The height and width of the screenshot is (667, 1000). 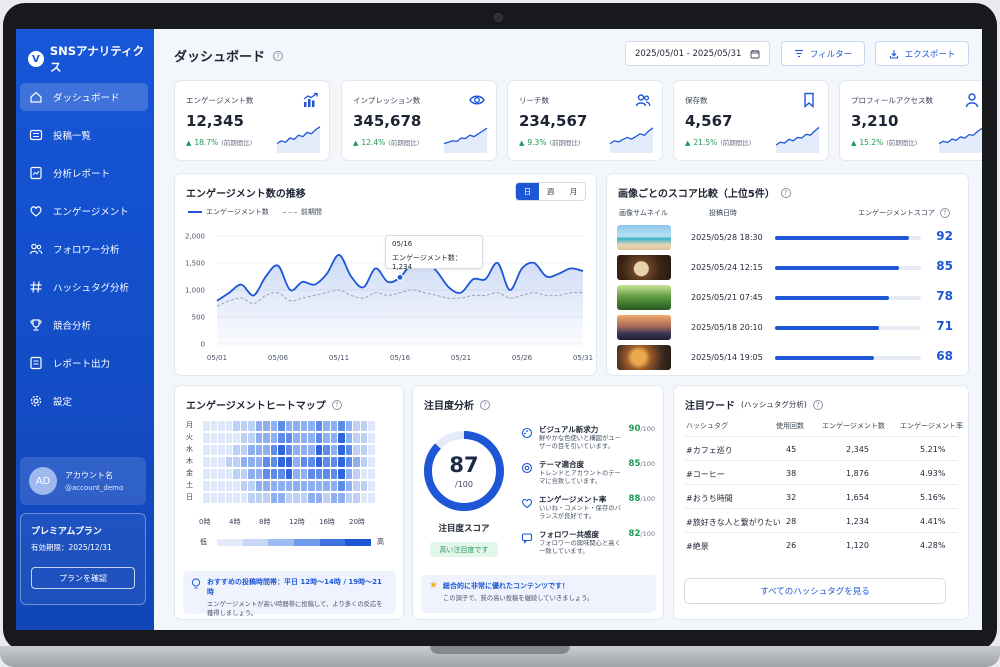 What do you see at coordinates (821, 544) in the screenshot?
I see `table-row: #絶景 26 1,120 4.28%` at bounding box center [821, 544].